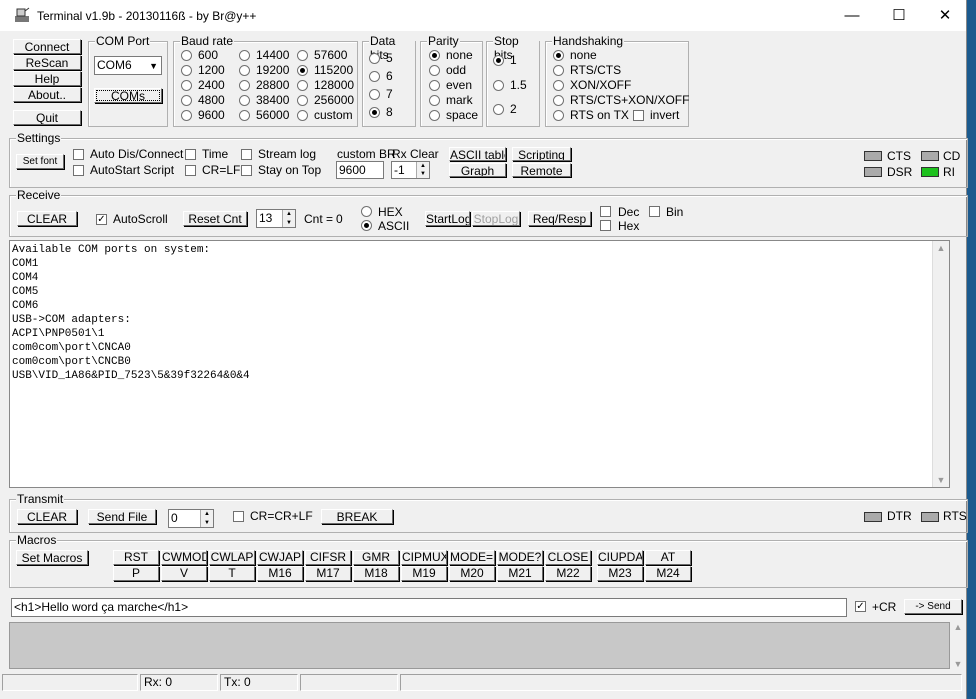 The height and width of the screenshot is (699, 976). What do you see at coordinates (136, 557) in the screenshot?
I see `macro-button: RST` at bounding box center [136, 557].